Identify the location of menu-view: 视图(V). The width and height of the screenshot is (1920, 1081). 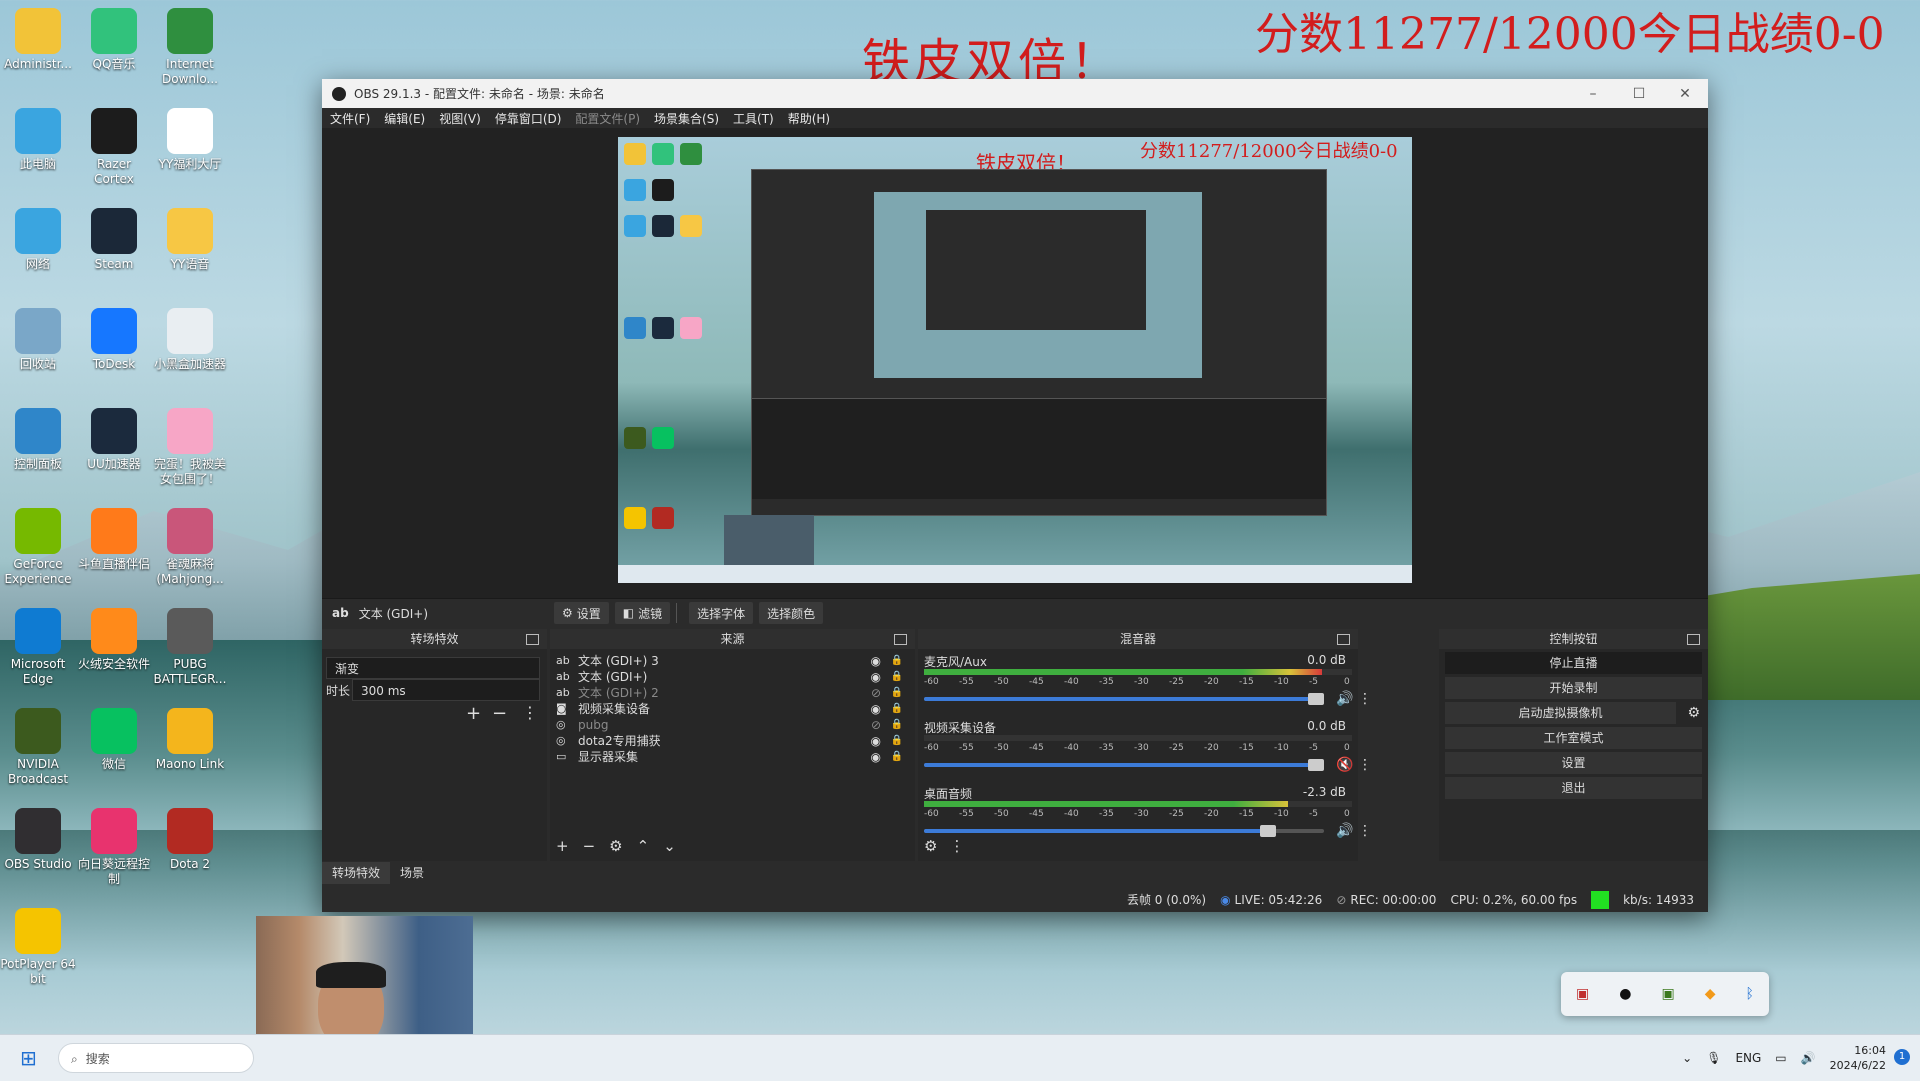
(460, 118).